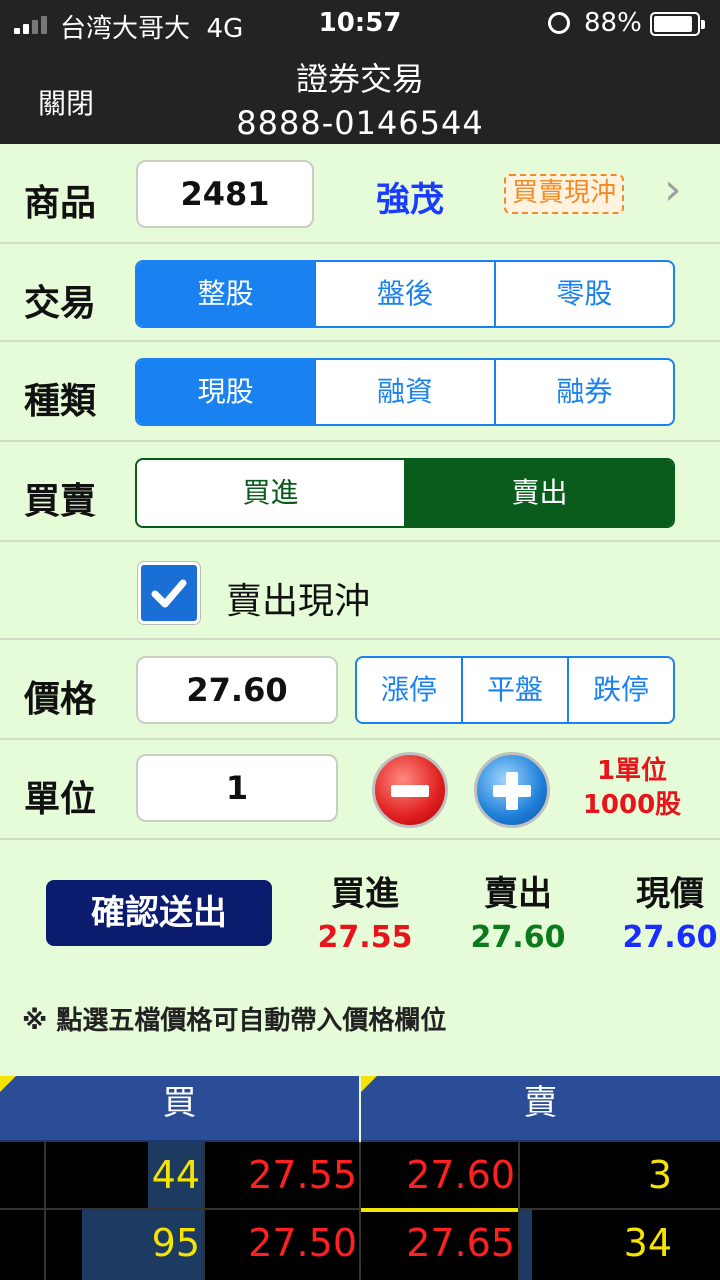 The height and width of the screenshot is (1280, 720). What do you see at coordinates (360, 1211) in the screenshot?
I see `order-book: 44 27.55 27.60 3 95 27.50 27.65 34` at bounding box center [360, 1211].